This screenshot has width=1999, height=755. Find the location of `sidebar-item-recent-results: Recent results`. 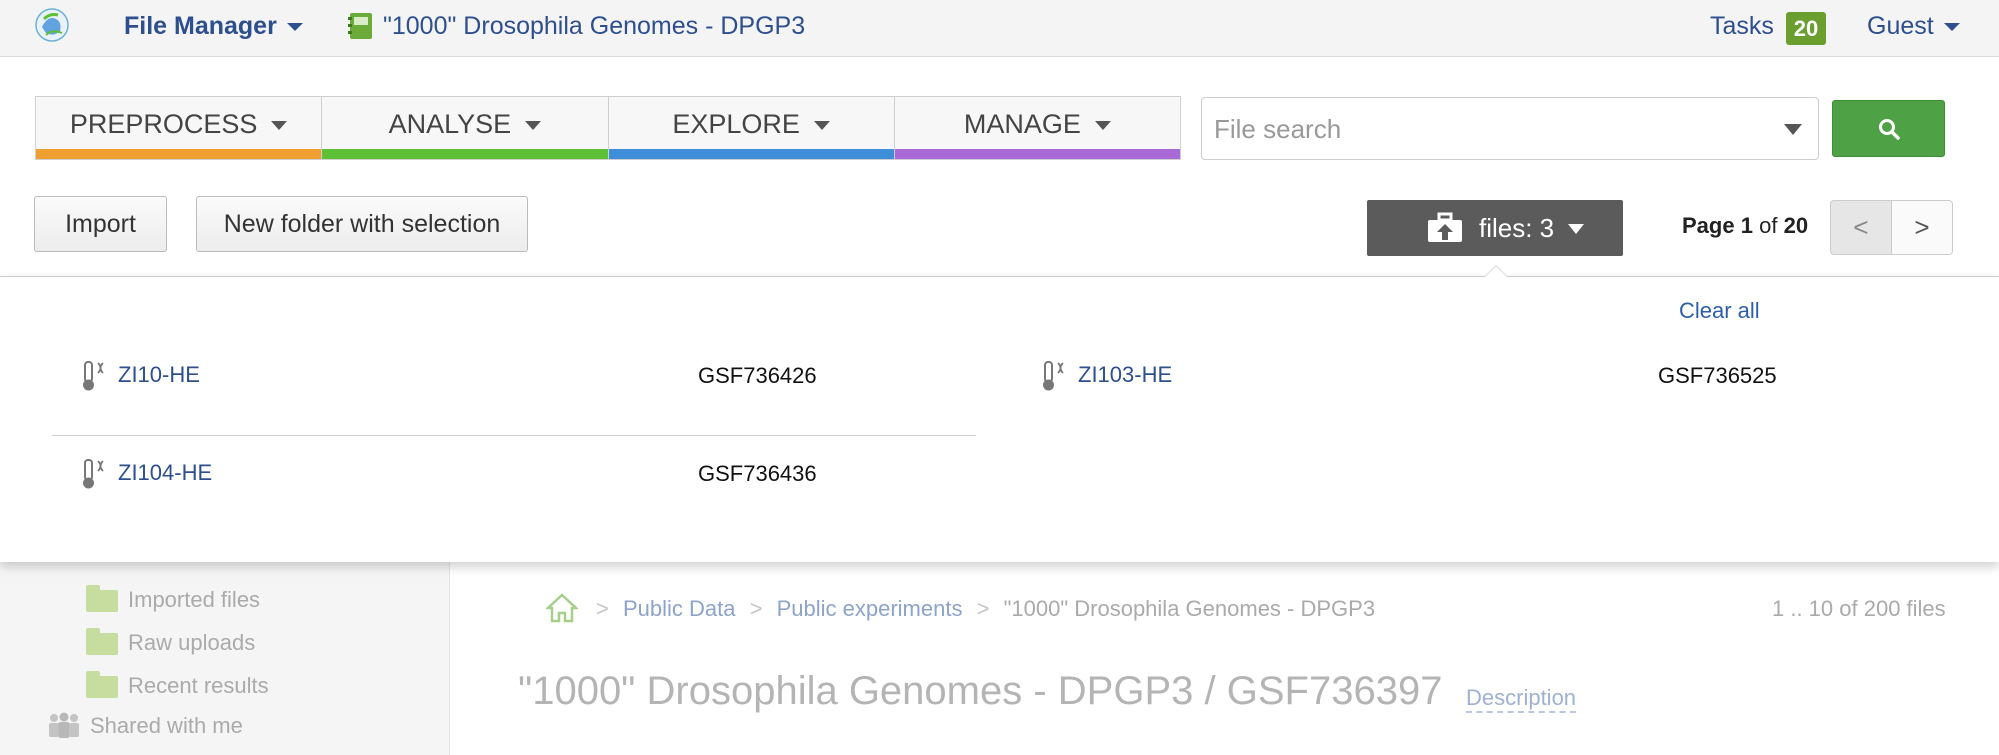

sidebar-item-recent-results: Recent results is located at coordinates (198, 686).